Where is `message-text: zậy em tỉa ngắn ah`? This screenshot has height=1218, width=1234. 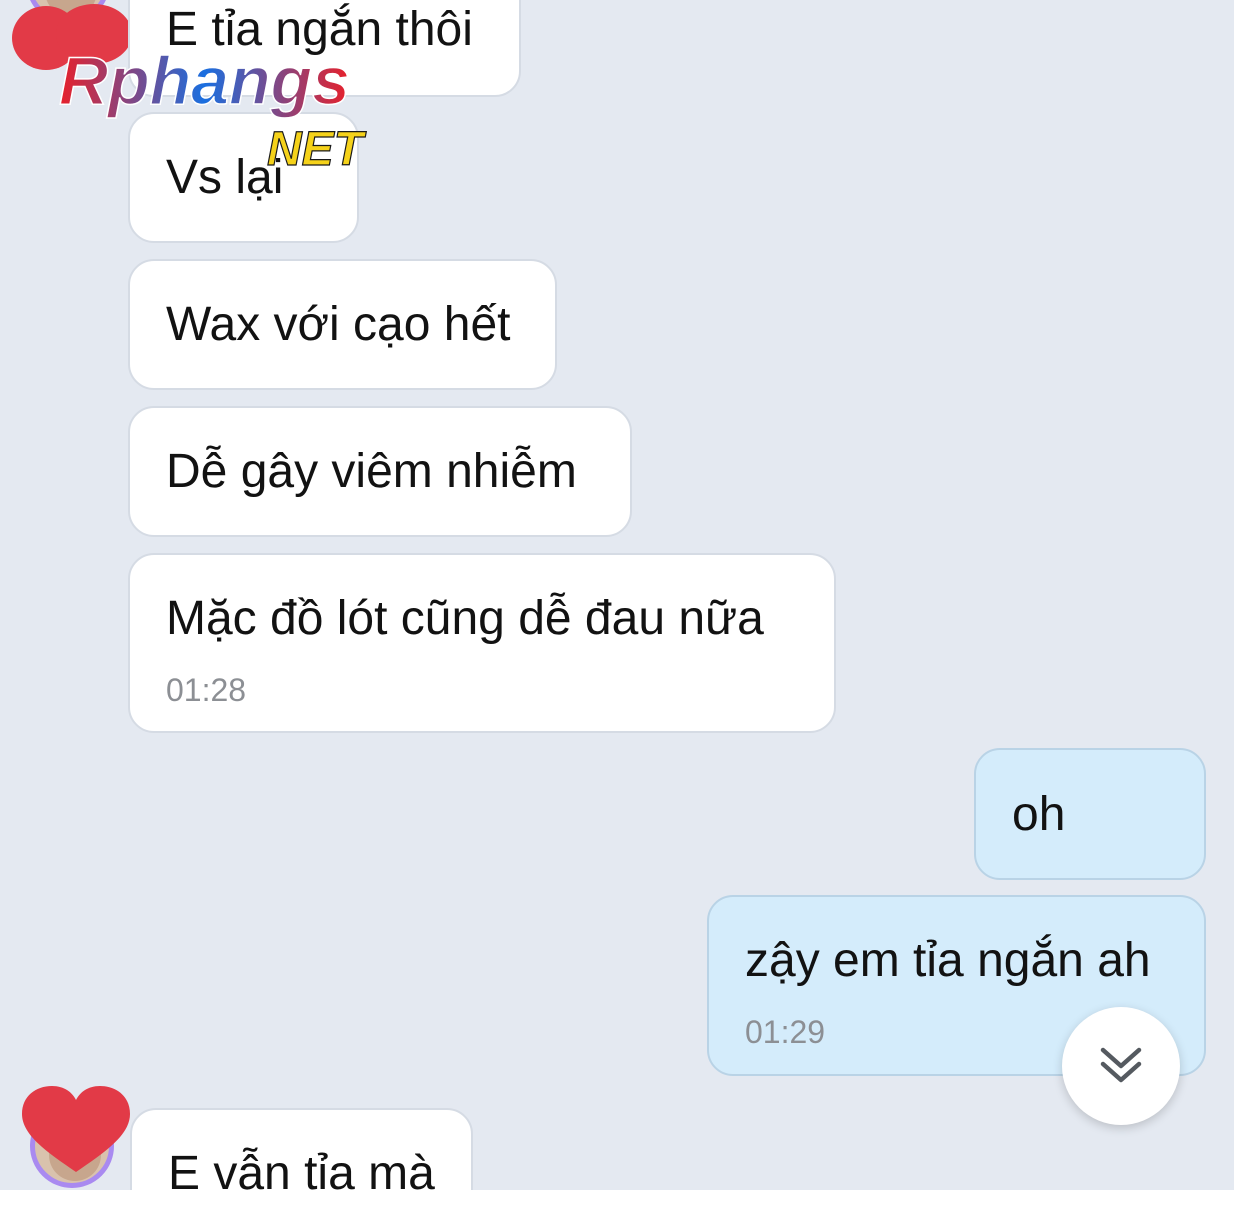
message-text: zậy em tỉa ngắn ah is located at coordinates (948, 960).